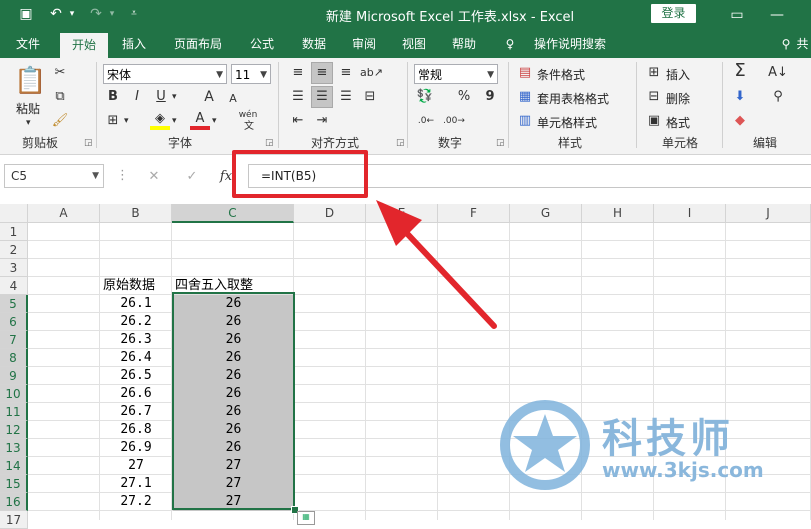 This screenshot has height=529, width=811. Describe the element at coordinates (683, 470) in the screenshot. I see `watermark-url: www.3kjs.com` at that location.